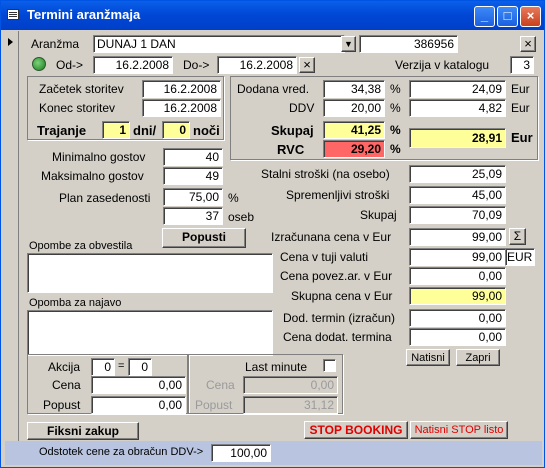 The width and height of the screenshot is (545, 468). What do you see at coordinates (204, 238) in the screenshot?
I see `popusti-button: Popusti` at bounding box center [204, 238].